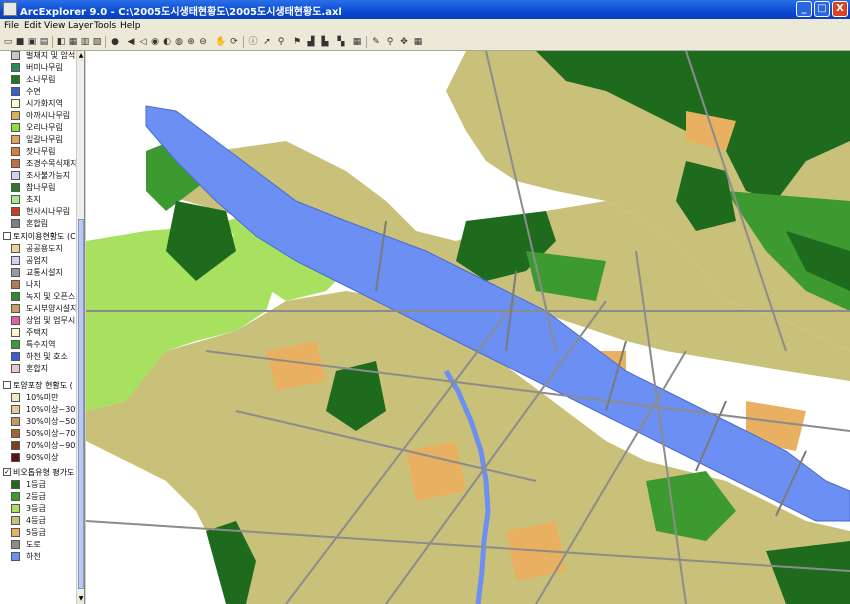 The image size is (850, 604). What do you see at coordinates (44, 139) in the screenshot?
I see `legend-label: 잎갈나무림` at bounding box center [44, 139].